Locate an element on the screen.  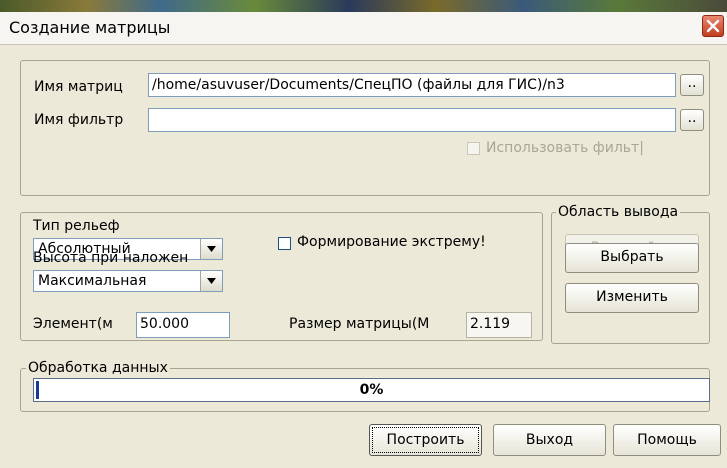
close-icon is located at coordinates (713, 26).